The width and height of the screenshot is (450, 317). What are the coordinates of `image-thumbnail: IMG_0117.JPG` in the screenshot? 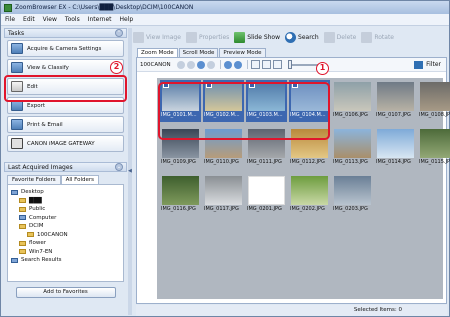 It's located at (223, 195).